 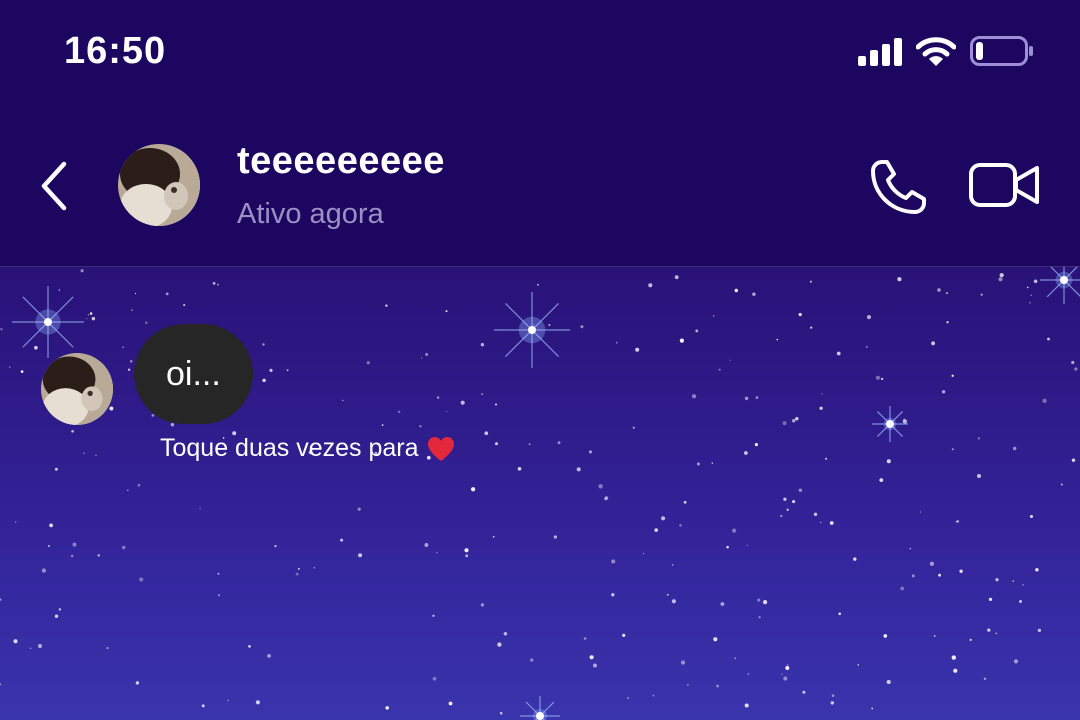 What do you see at coordinates (310, 214) in the screenshot?
I see `contact-status: Ativo agora` at bounding box center [310, 214].